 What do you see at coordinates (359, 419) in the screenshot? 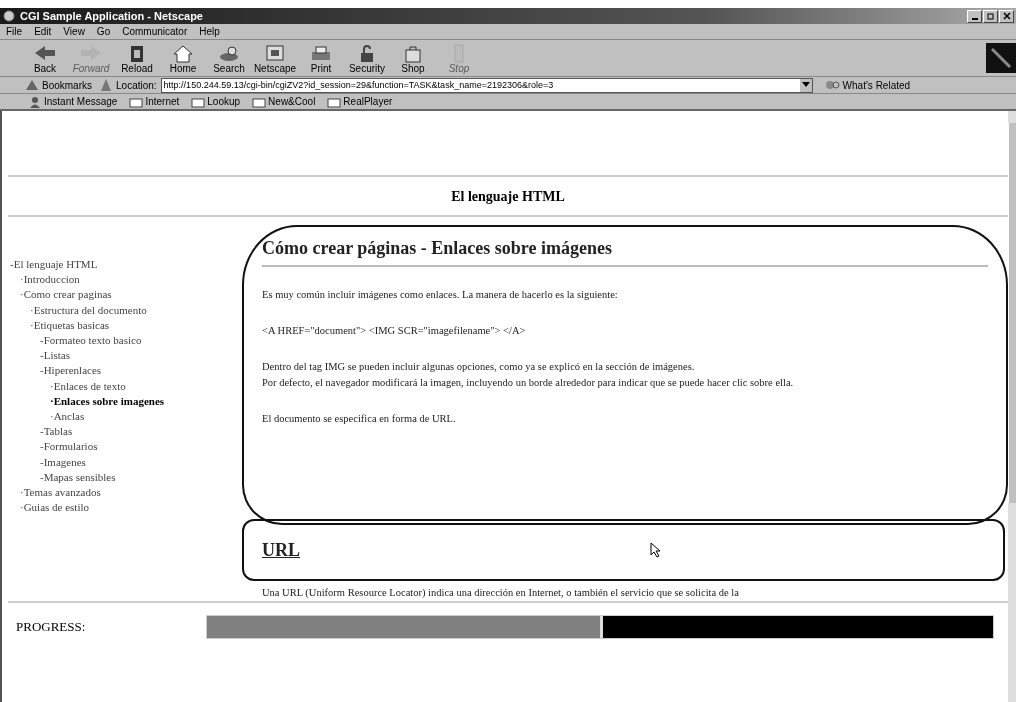
I see `paragraph: El documento se especifica en forma de URL.` at bounding box center [359, 419].